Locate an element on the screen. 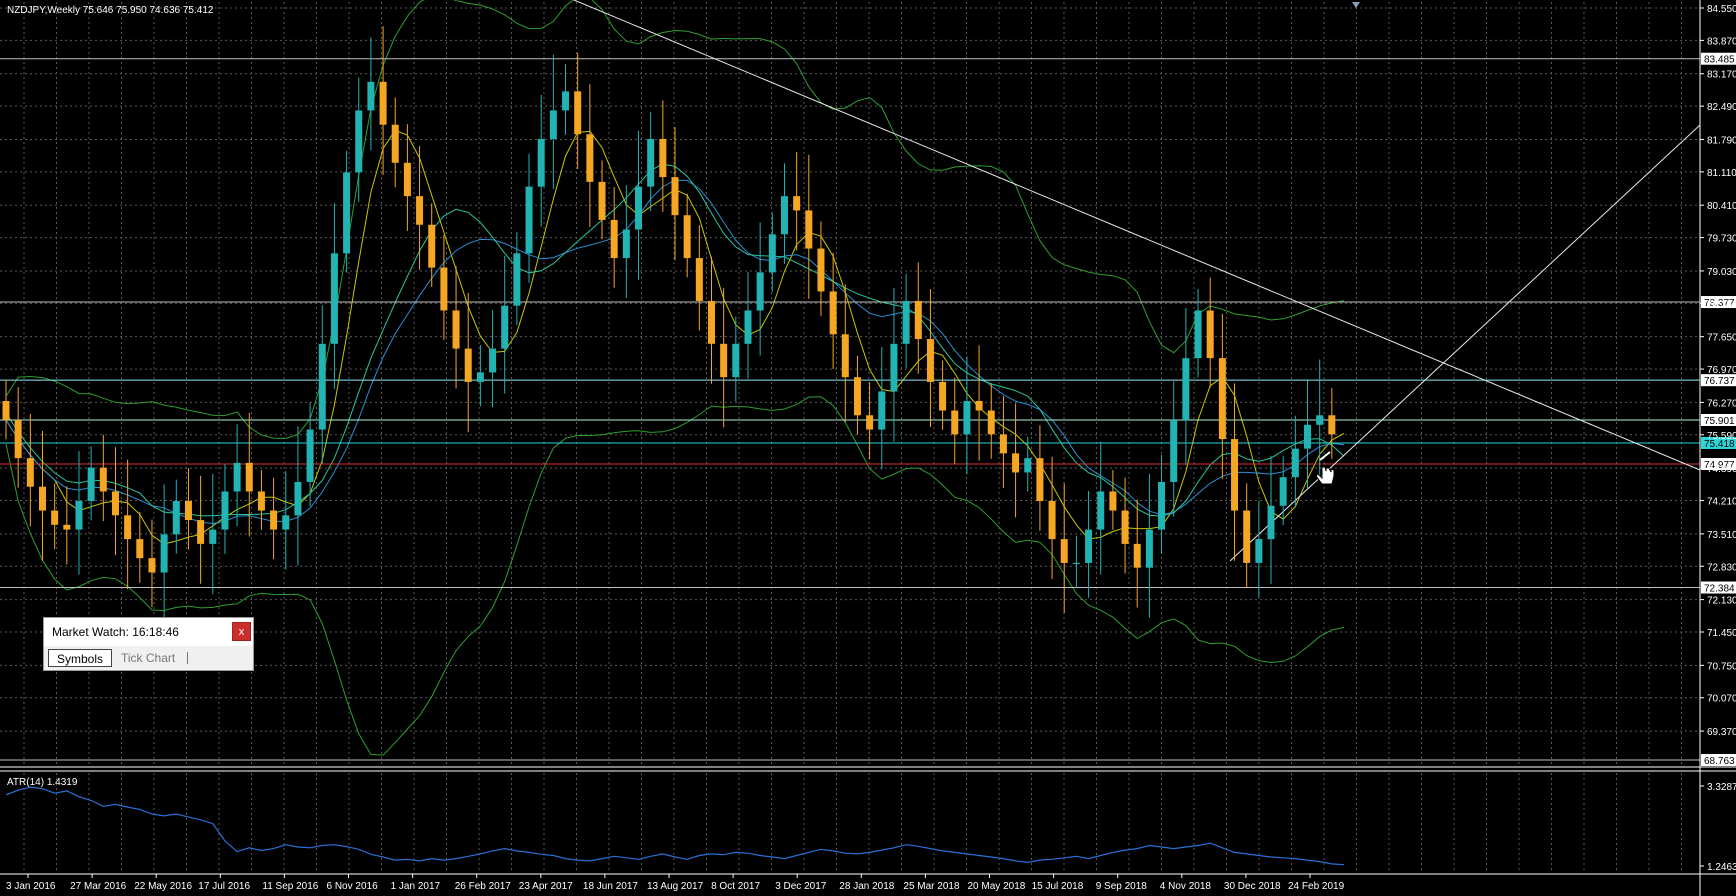  close-button: x is located at coordinates (241, 631).